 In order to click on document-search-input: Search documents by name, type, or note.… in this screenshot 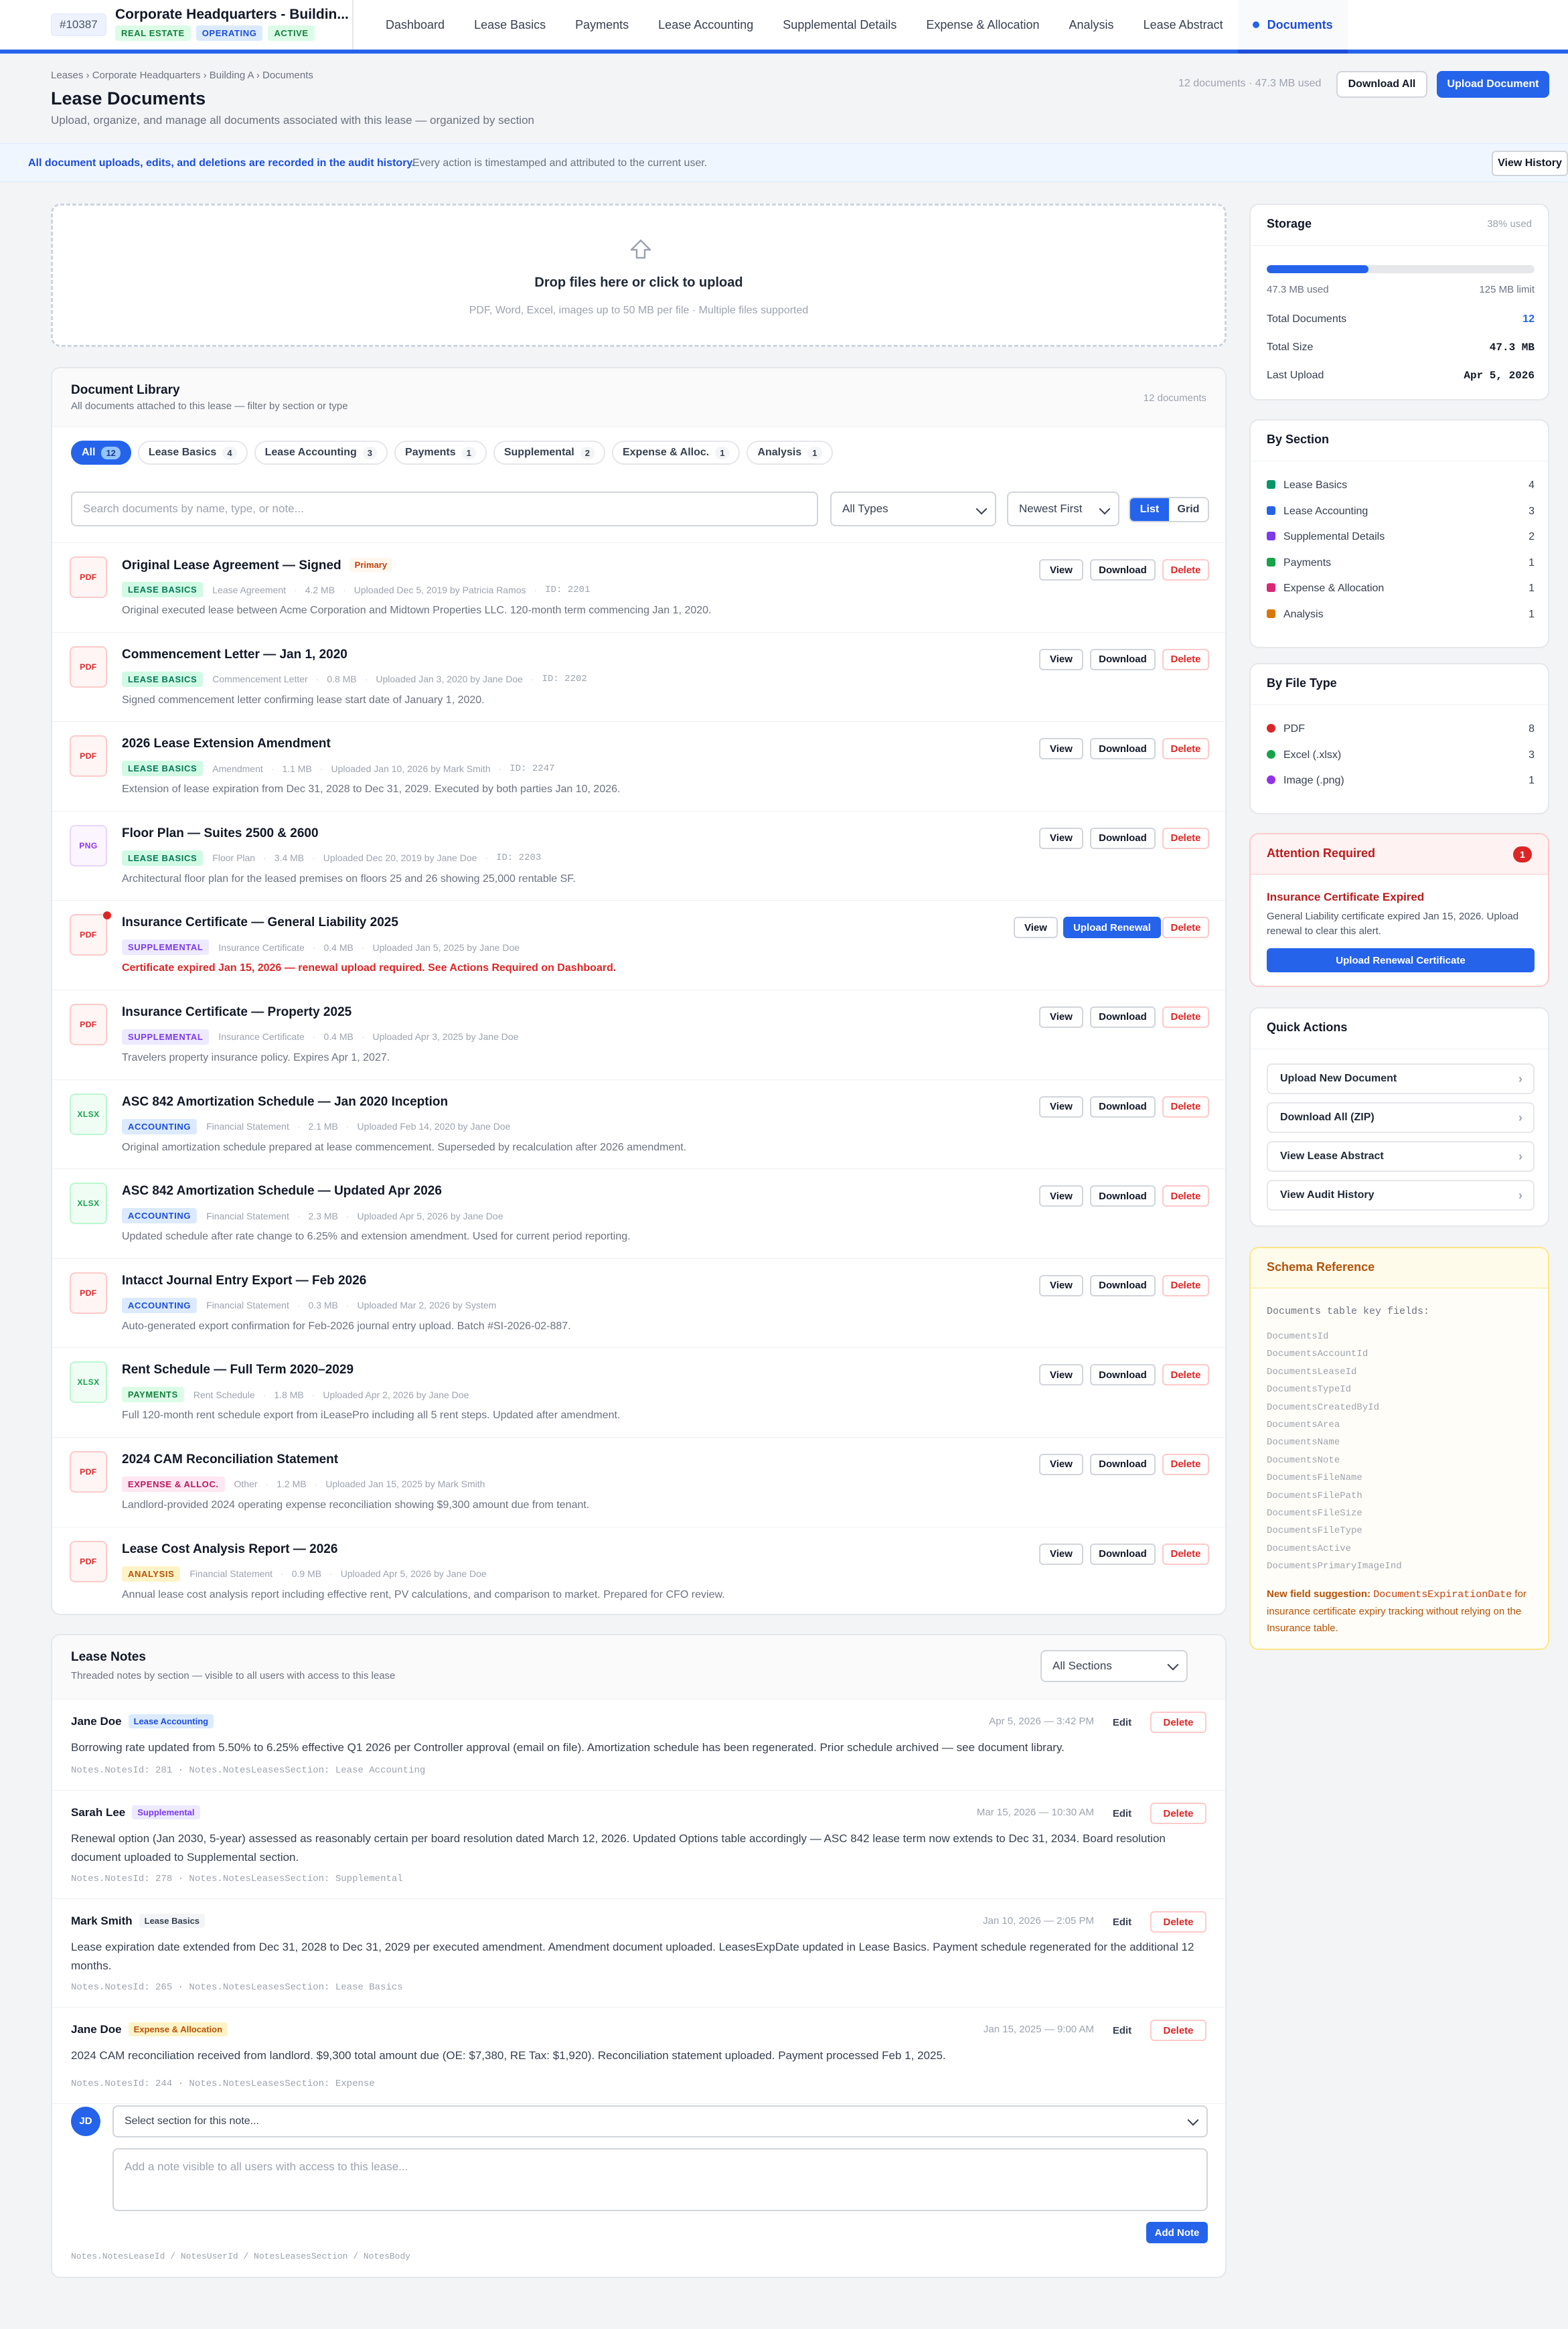, I will do `click(444, 509)`.